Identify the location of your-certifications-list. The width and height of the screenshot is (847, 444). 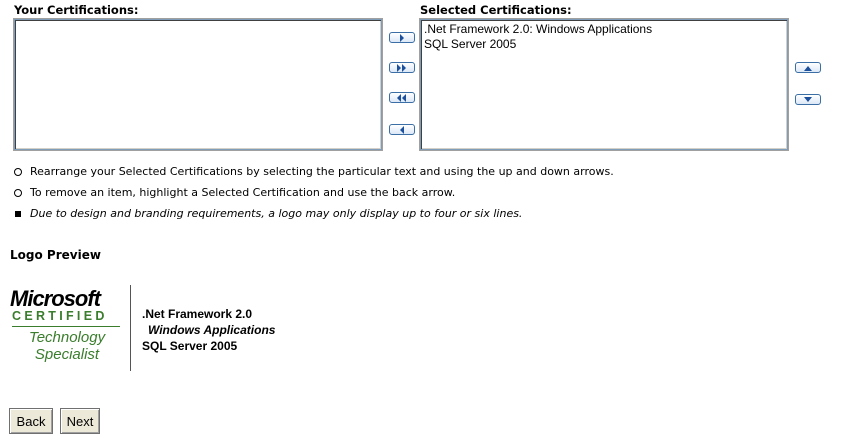
(198, 84).